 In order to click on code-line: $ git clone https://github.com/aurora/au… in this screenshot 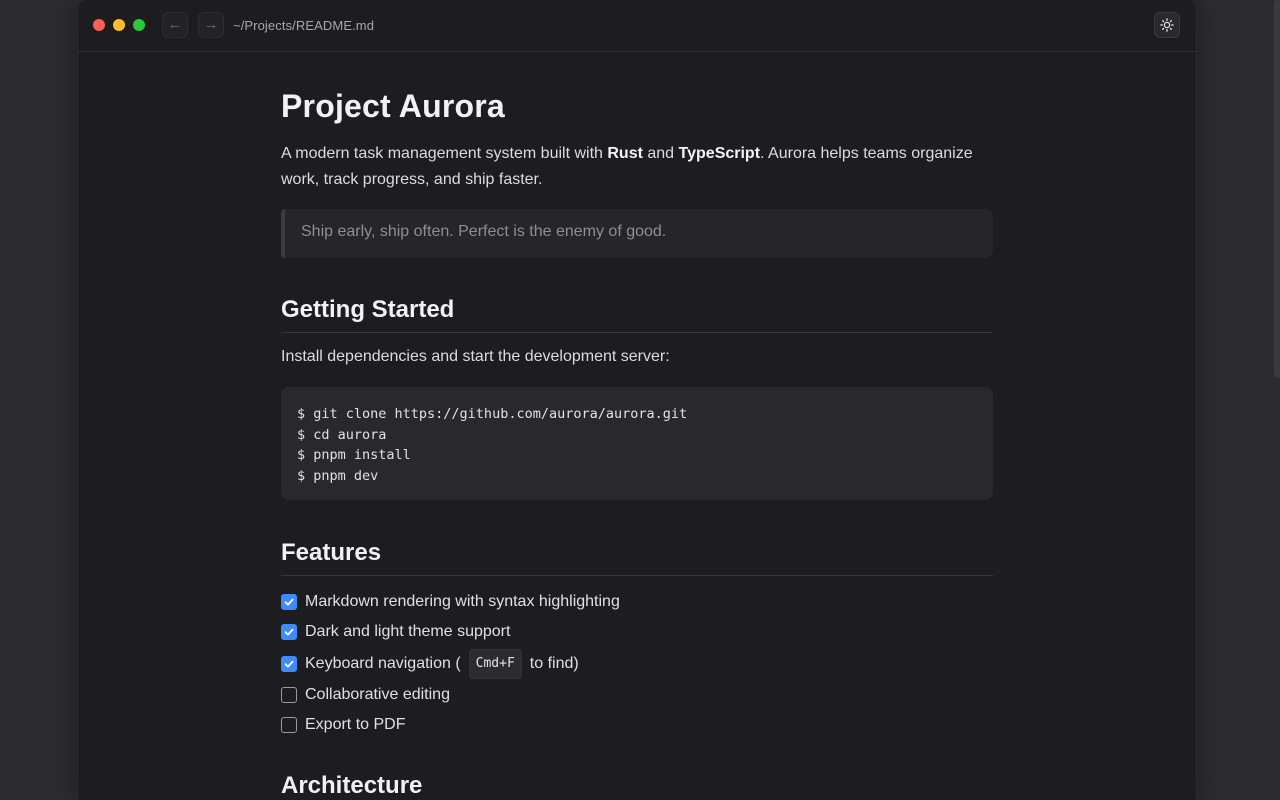, I will do `click(492, 414)`.